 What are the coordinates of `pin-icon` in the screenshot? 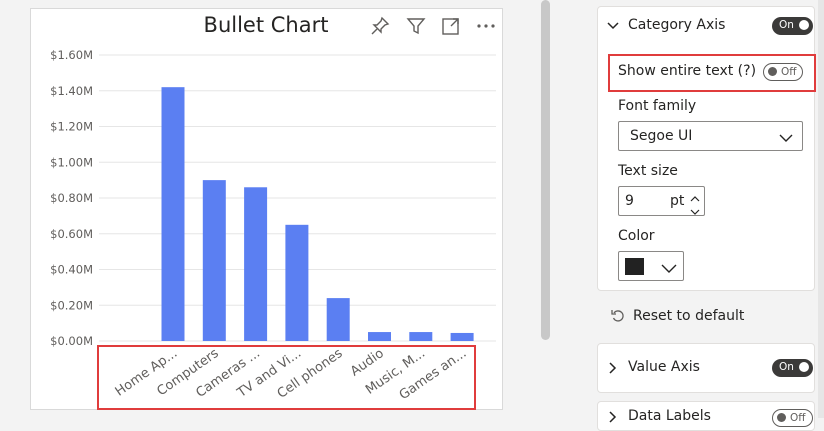 It's located at (380, 26).